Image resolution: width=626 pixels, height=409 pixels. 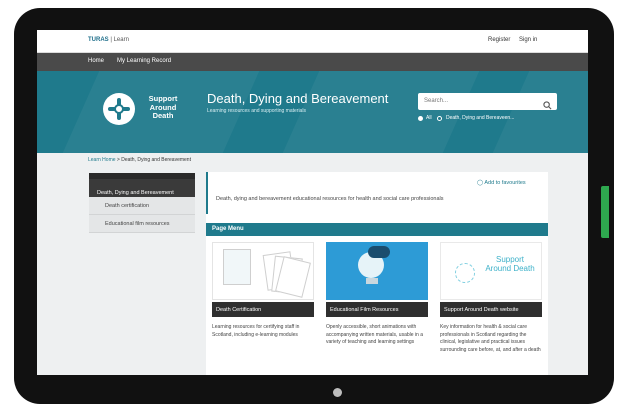 I want to click on sidebar-item-educational-film-resources: Educational film resources, so click(x=142, y=224).